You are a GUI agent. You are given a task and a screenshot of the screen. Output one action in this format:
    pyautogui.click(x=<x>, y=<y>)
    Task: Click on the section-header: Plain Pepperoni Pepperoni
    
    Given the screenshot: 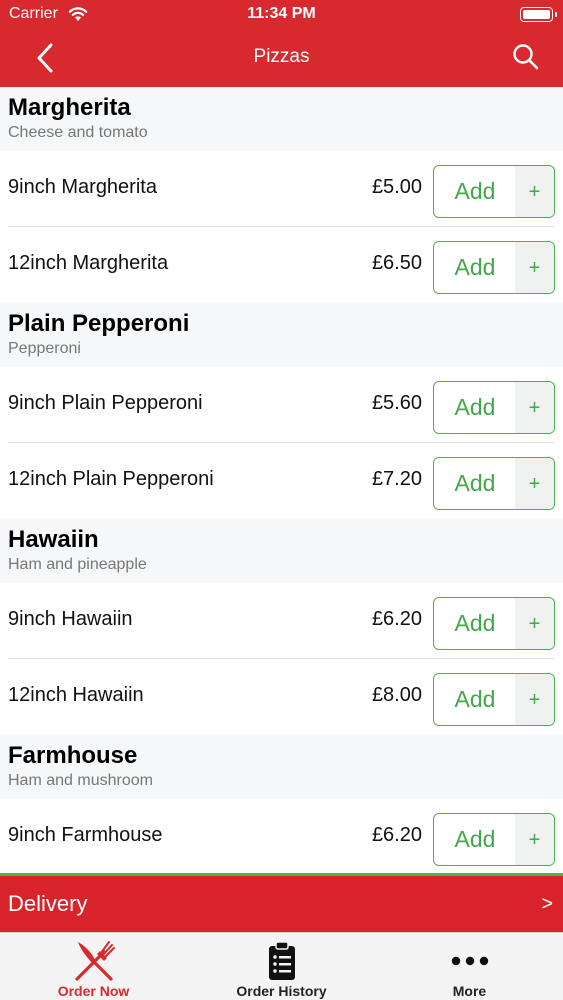 What is the action you would take?
    pyautogui.click(x=281, y=335)
    